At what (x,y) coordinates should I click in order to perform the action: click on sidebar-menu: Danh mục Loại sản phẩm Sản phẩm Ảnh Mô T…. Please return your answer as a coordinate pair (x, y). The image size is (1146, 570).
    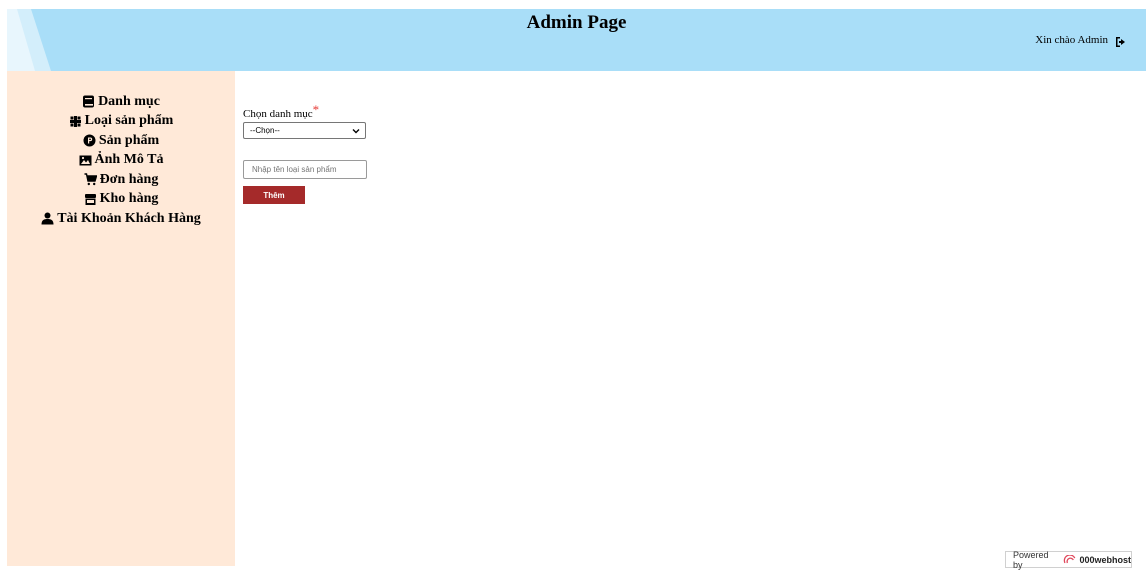
    Looking at the image, I should click on (121, 160).